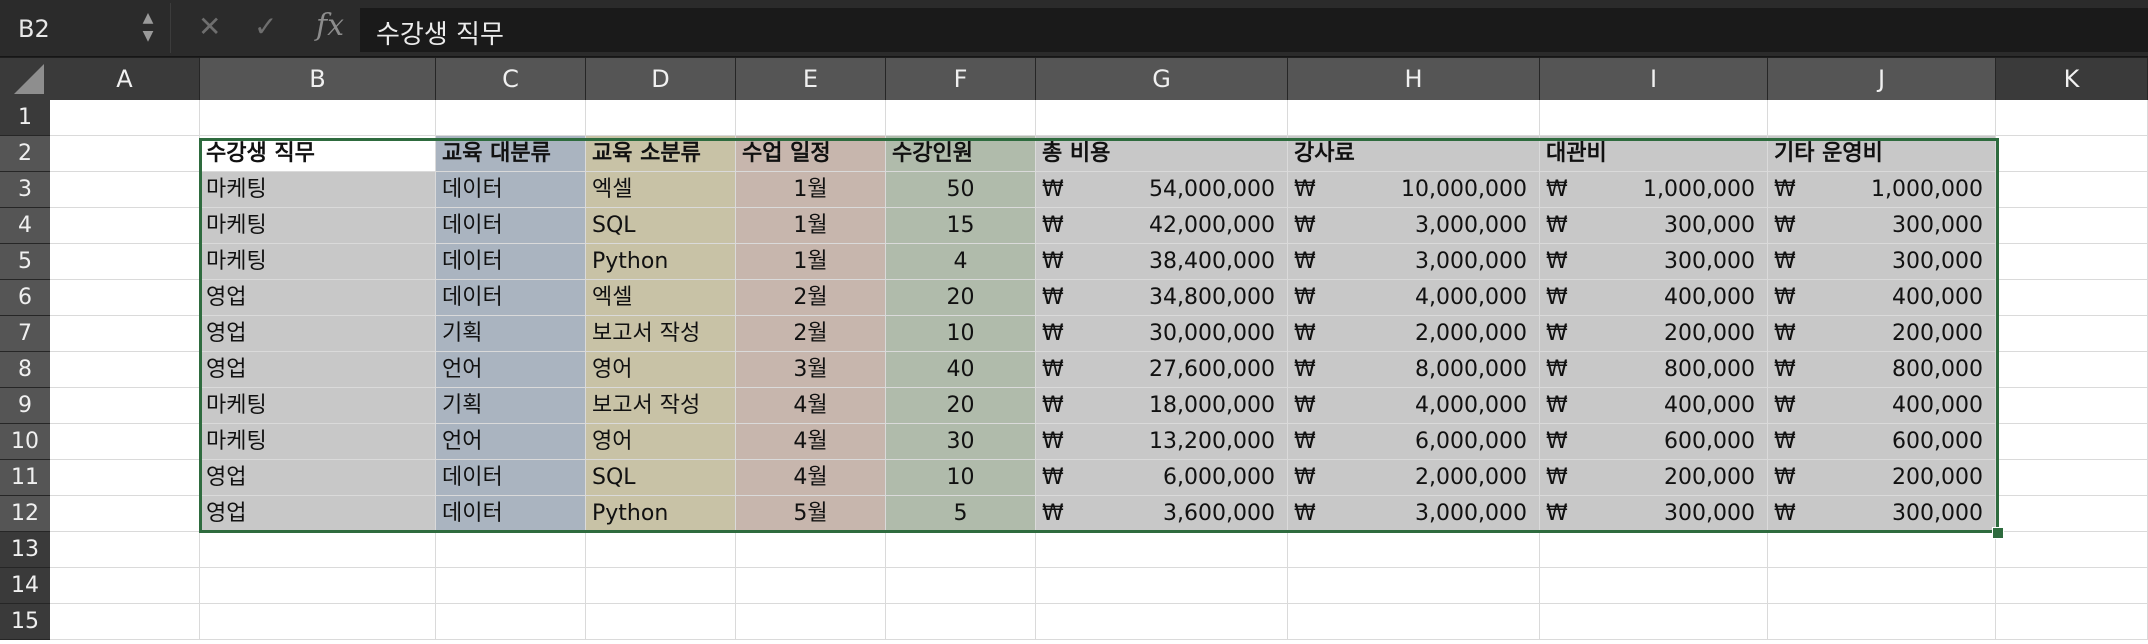 The image size is (2148, 644). Describe the element at coordinates (511, 478) in the screenshot. I see `cell-c11: 데이터` at that location.